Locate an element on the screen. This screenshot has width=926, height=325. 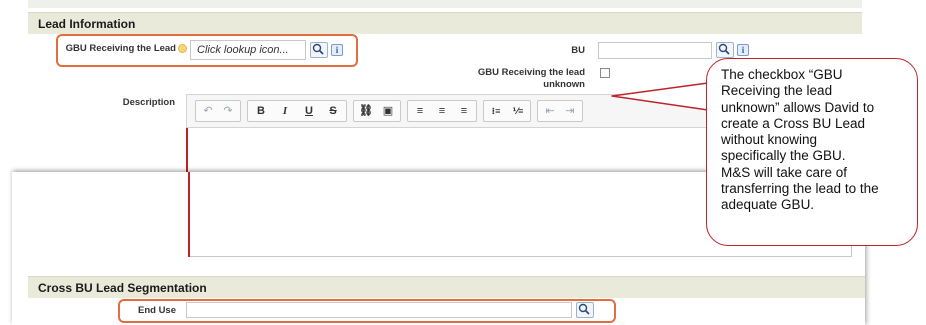
callout-line: The checkbox “GBU is located at coordinates (782, 74).